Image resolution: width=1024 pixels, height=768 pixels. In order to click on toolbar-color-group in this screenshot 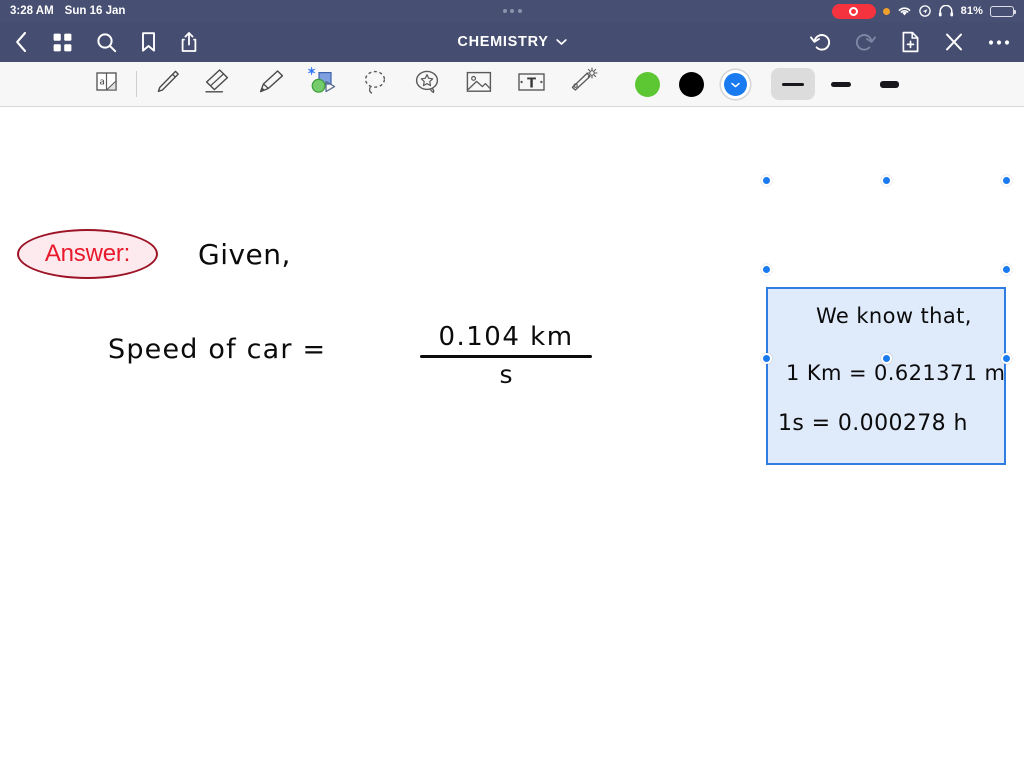, I will do `click(691, 84)`.